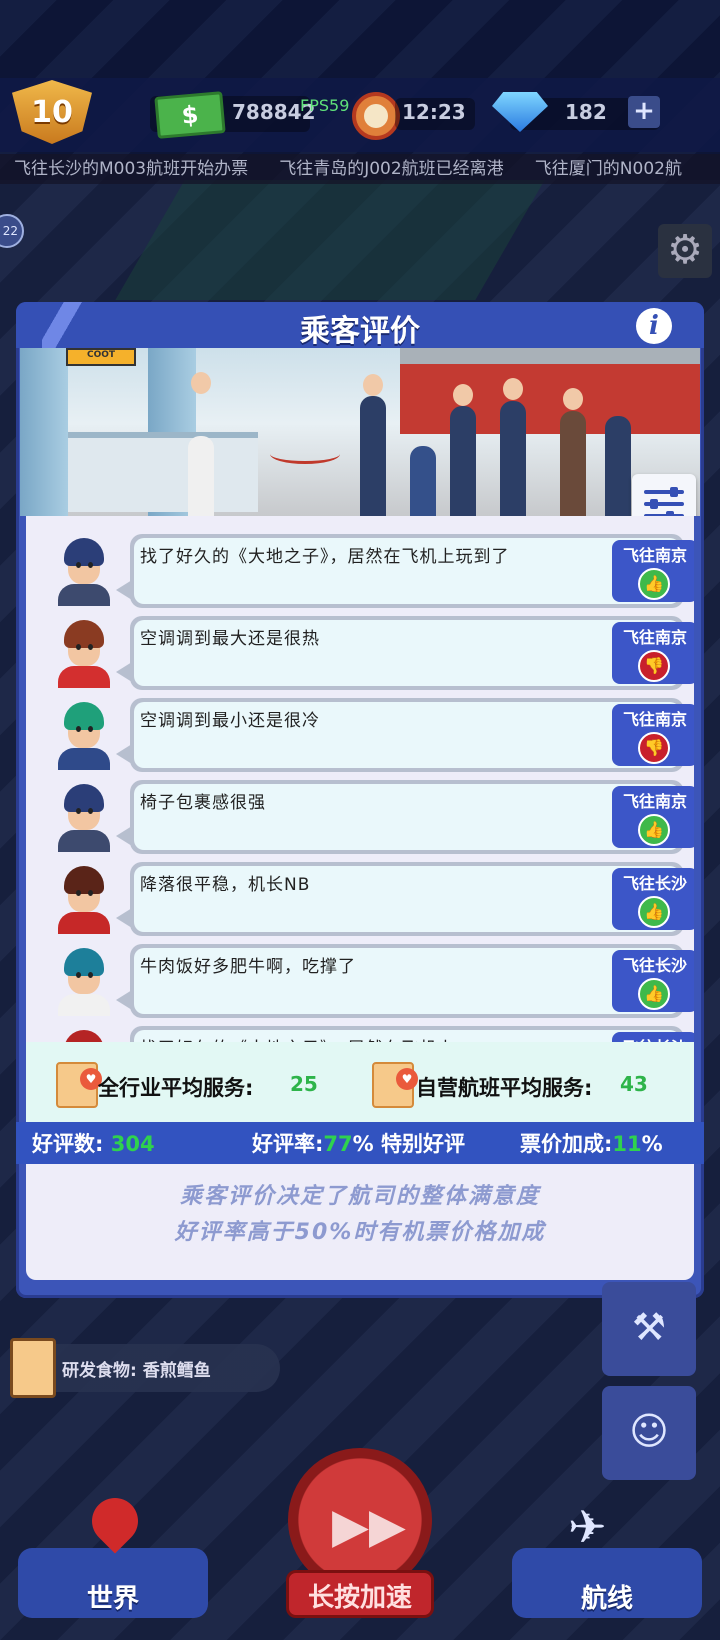 Image resolution: width=720 pixels, height=1640 pixels. I want to click on review-text: 降落很平稳，机长NB, so click(225, 885).